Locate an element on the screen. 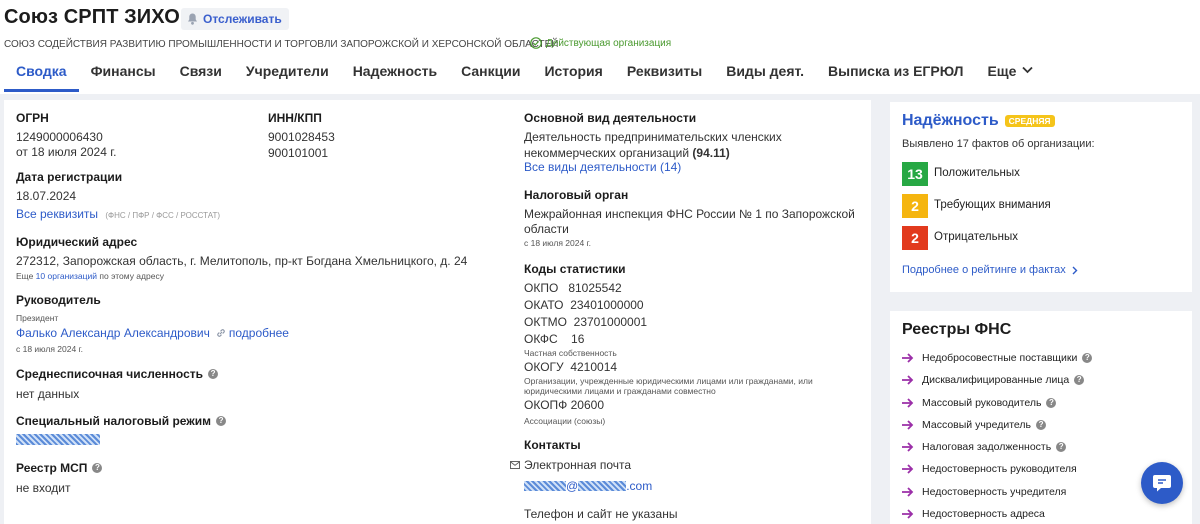  registry-item: Налоговая задолженность? is located at coordinates (984, 447).